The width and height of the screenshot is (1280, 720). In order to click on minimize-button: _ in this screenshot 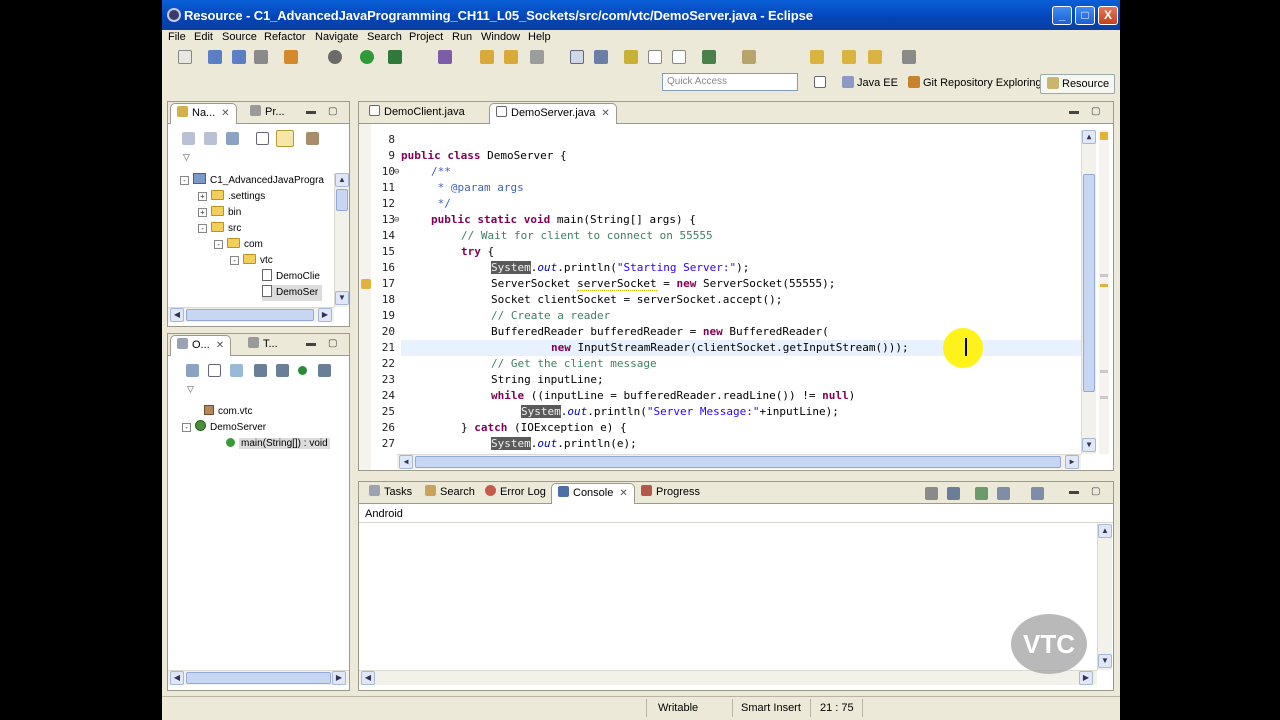, I will do `click(1062, 15)`.